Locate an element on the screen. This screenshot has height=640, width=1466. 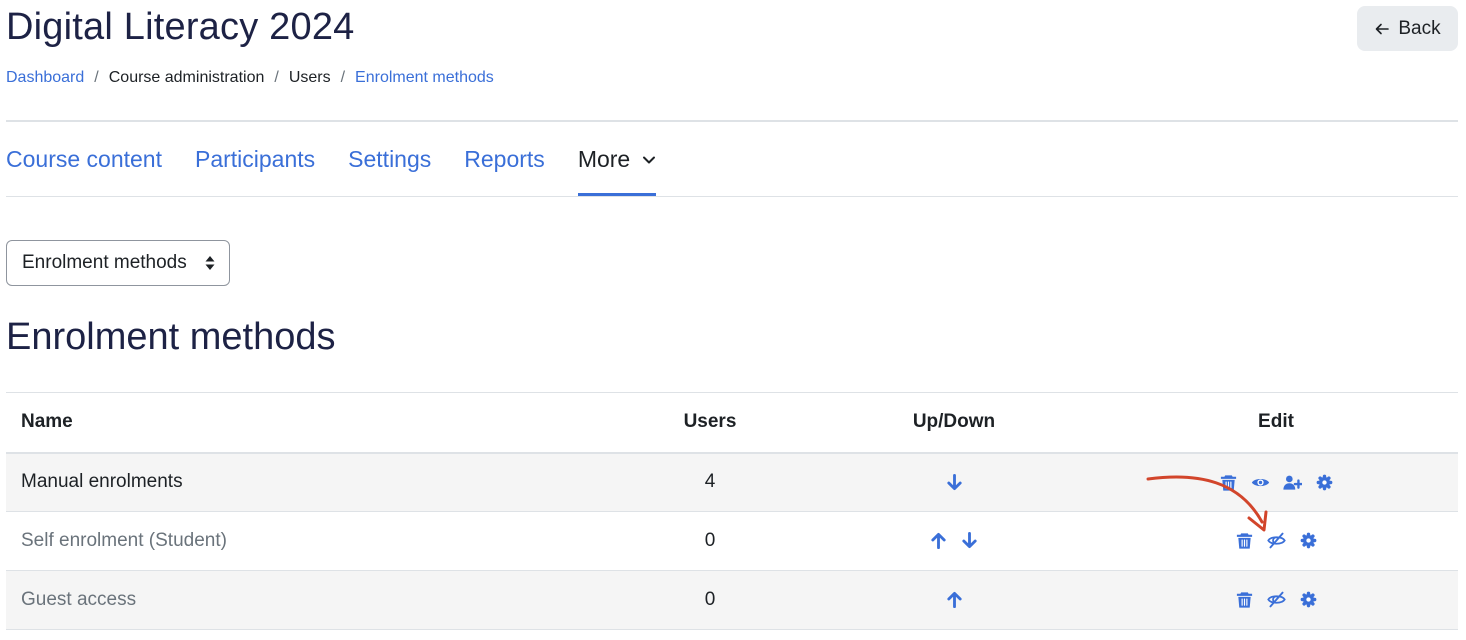
tab-label: Participants is located at coordinates (255, 159).